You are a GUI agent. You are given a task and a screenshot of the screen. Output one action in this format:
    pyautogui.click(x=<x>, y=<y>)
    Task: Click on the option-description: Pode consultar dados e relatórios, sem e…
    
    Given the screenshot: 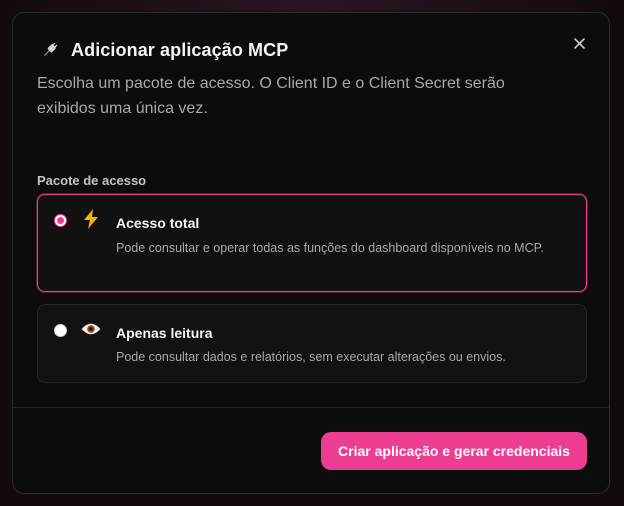 What is the action you would take?
    pyautogui.click(x=311, y=357)
    